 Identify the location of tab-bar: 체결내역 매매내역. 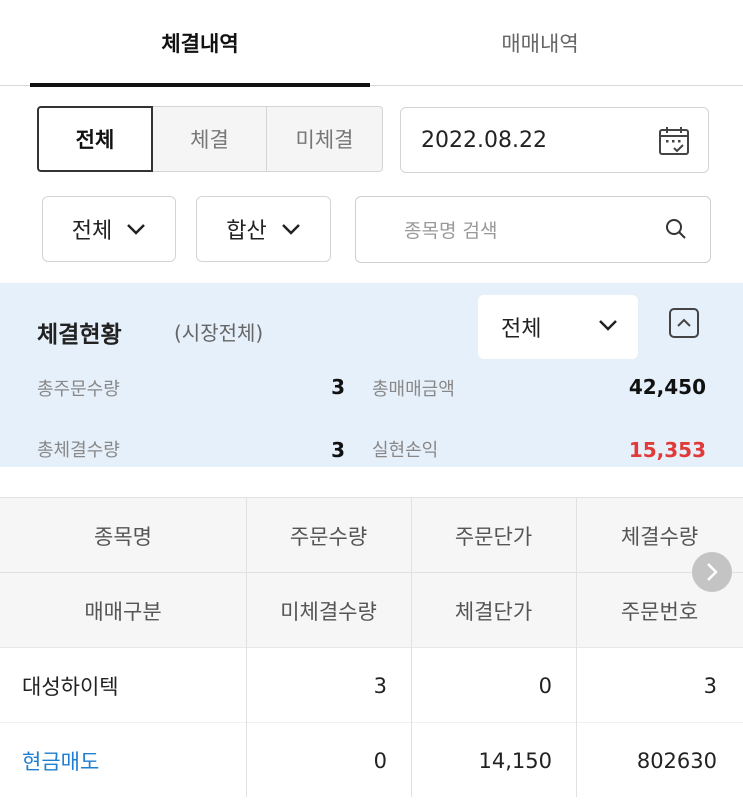
(371, 43).